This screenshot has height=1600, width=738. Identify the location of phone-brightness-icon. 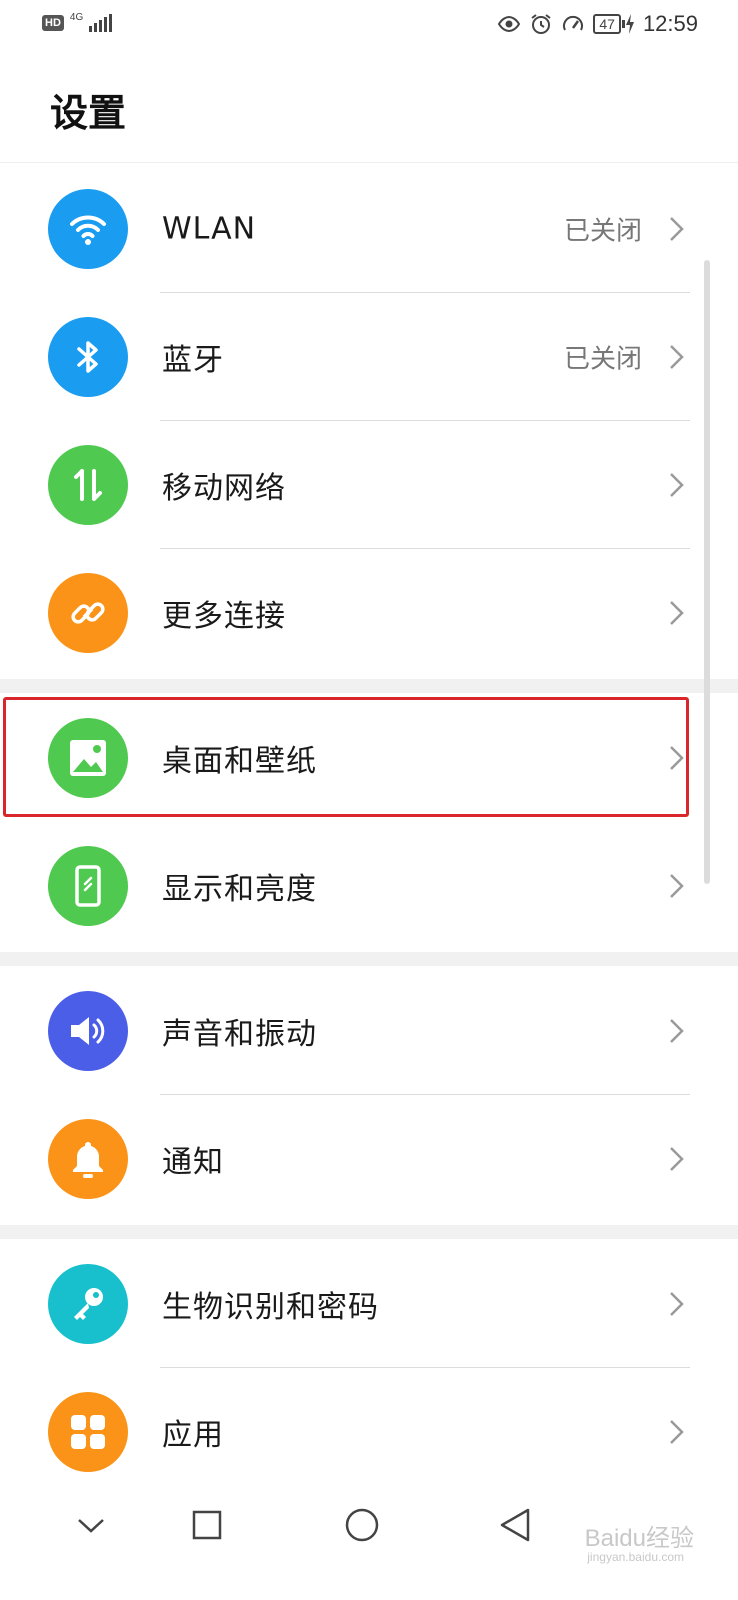
(88, 886).